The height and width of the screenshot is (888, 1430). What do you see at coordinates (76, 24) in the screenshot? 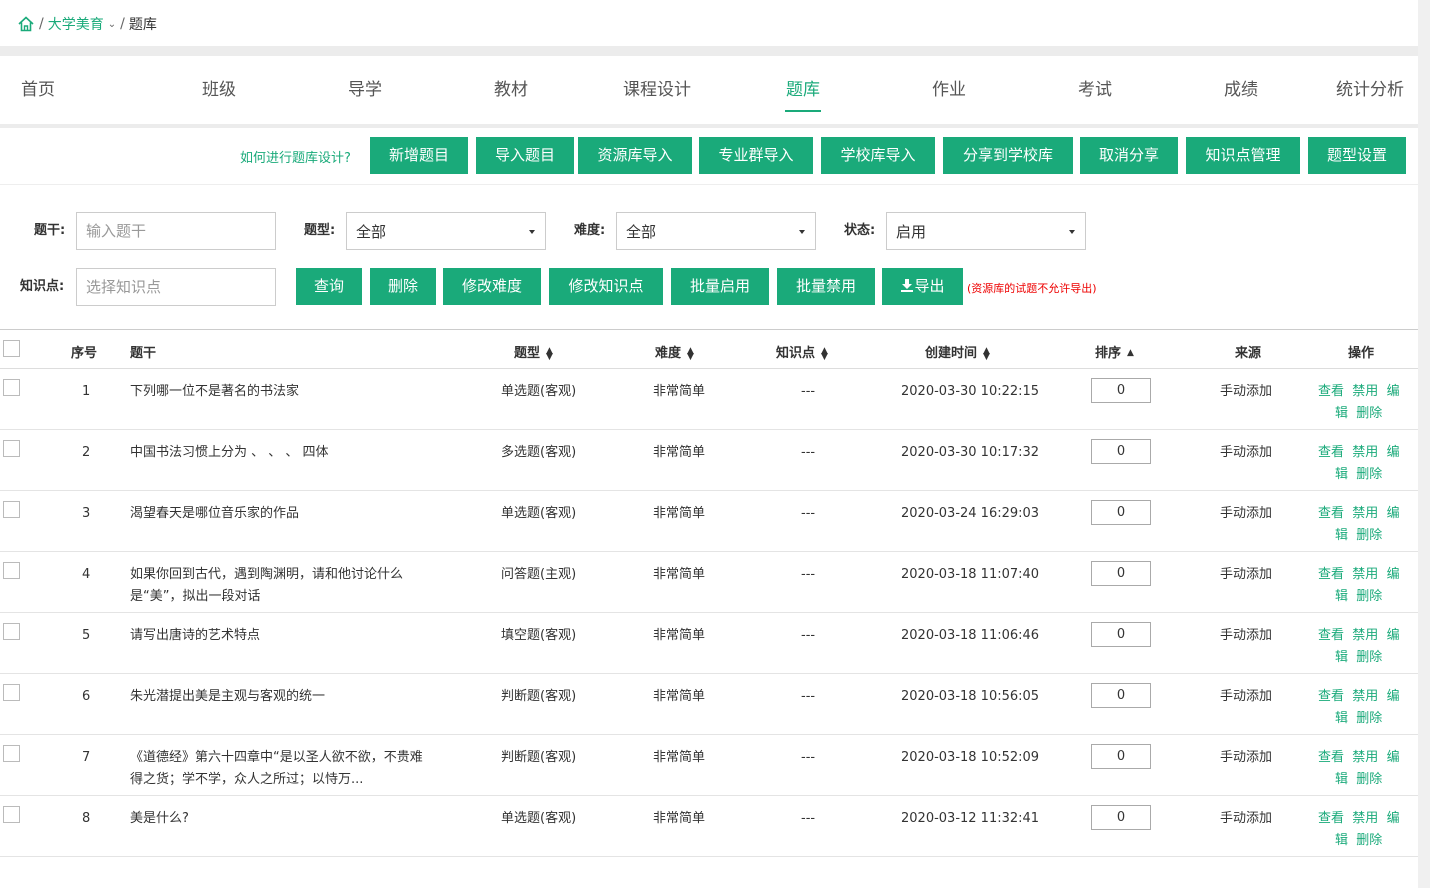
I see `breadcrumb-course: 大学美育` at bounding box center [76, 24].